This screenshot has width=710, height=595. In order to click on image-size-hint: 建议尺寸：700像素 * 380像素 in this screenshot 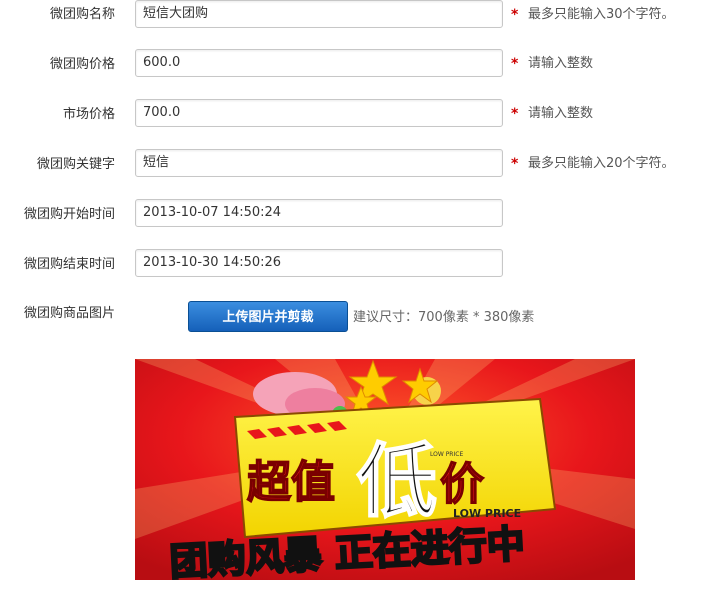, I will do `click(444, 317)`.